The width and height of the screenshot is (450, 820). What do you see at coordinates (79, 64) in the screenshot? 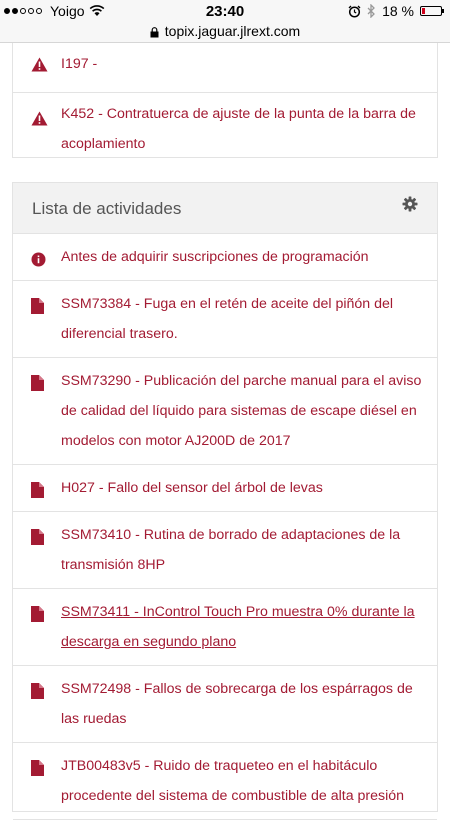
I see `alert-link: I197 -` at bounding box center [79, 64].